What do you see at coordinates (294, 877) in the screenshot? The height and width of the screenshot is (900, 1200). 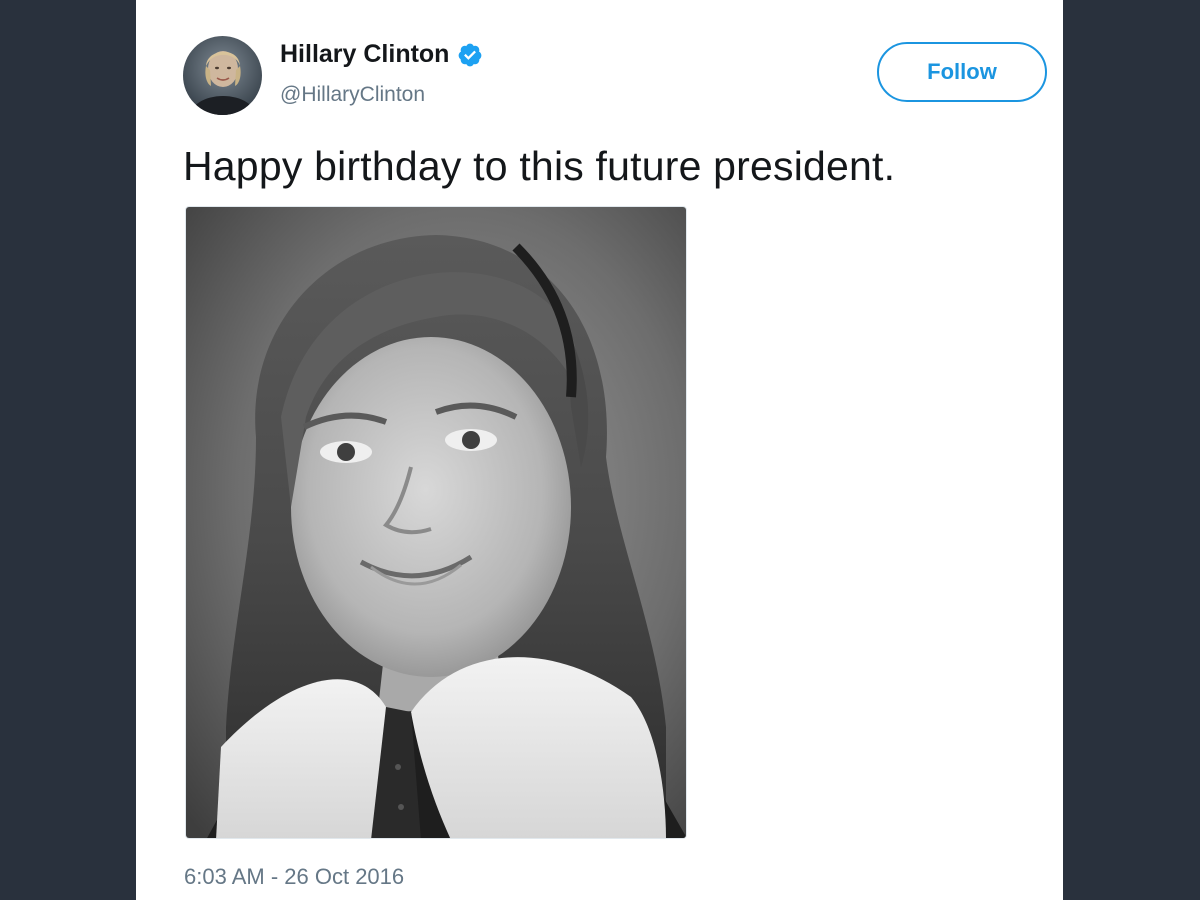 I see `tweet-timestamp: 6:03 AM - 26 Oct 2016` at bounding box center [294, 877].